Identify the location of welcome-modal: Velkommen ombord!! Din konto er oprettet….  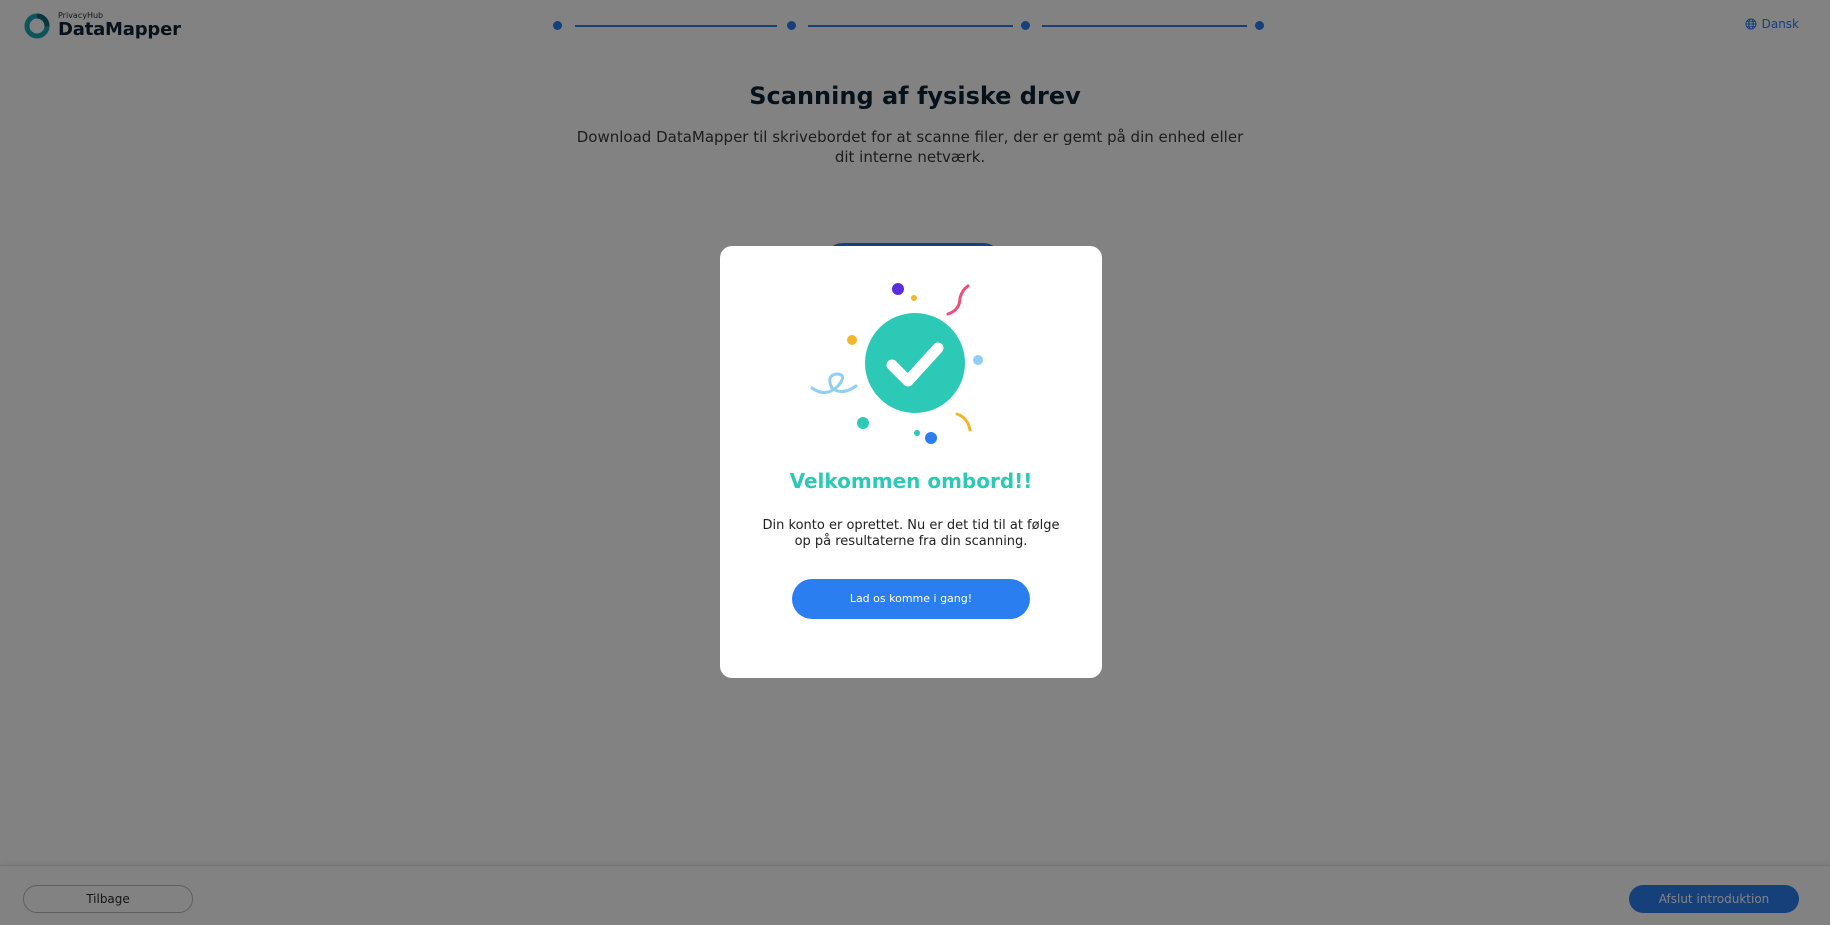
(911, 462).